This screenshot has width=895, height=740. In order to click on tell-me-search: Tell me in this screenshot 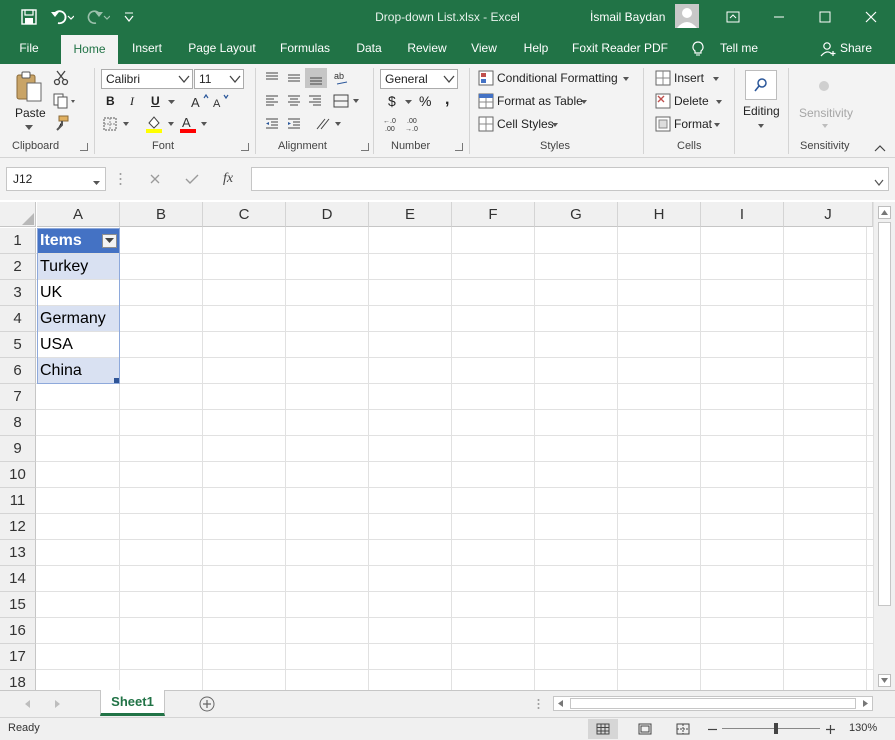, I will do `click(739, 49)`.